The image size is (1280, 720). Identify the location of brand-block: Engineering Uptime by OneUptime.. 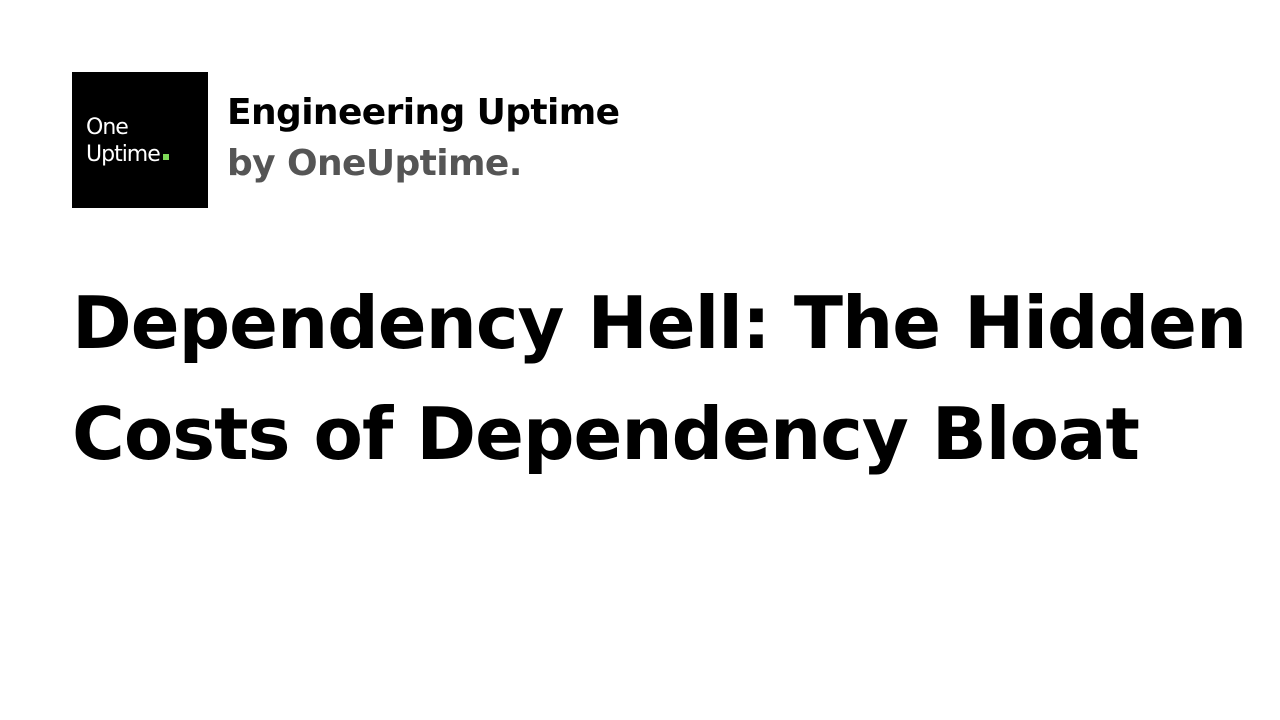
(423, 140).